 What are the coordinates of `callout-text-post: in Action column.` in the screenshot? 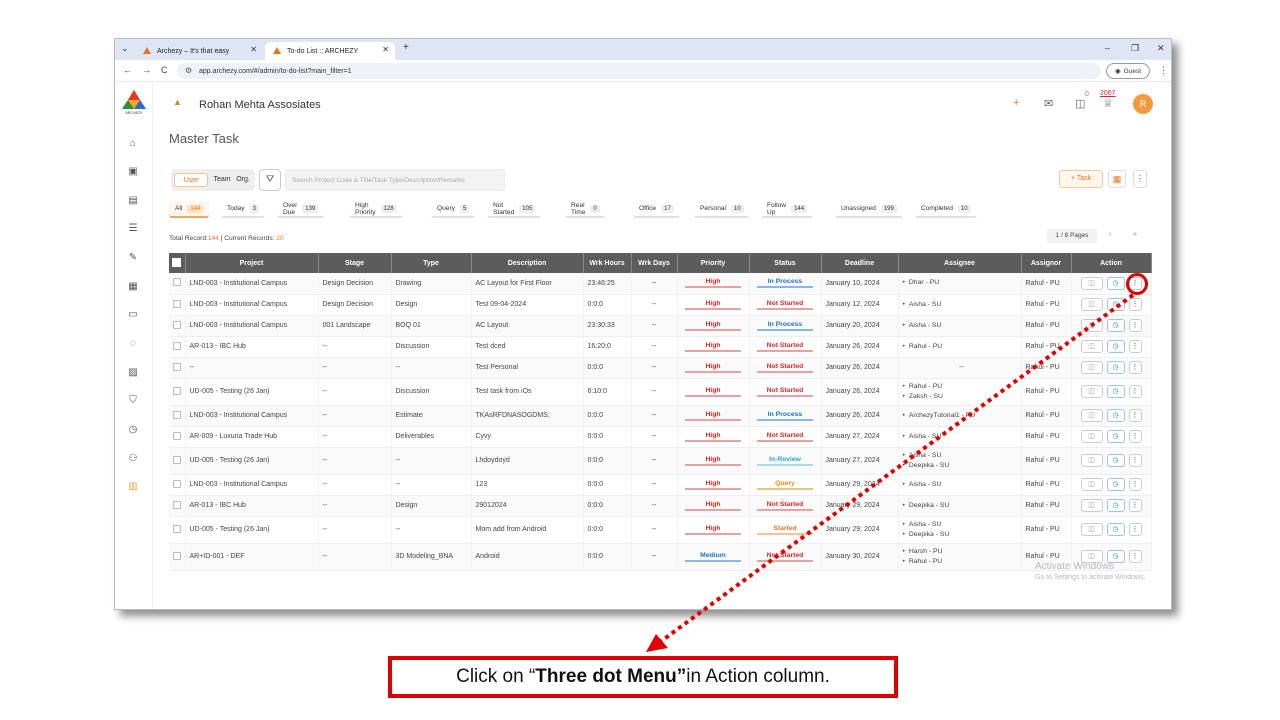 It's located at (758, 676).